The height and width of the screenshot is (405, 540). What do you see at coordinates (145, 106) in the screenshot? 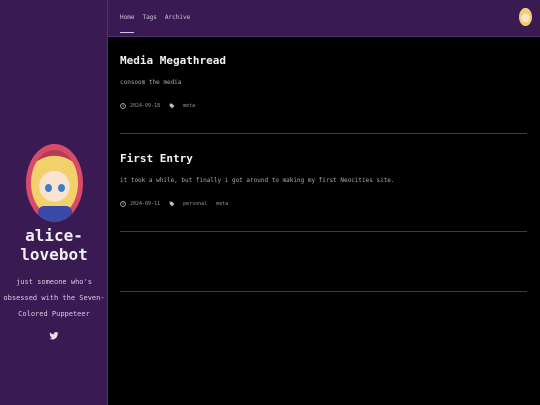
I see `post-date: 2024-09-18` at bounding box center [145, 106].